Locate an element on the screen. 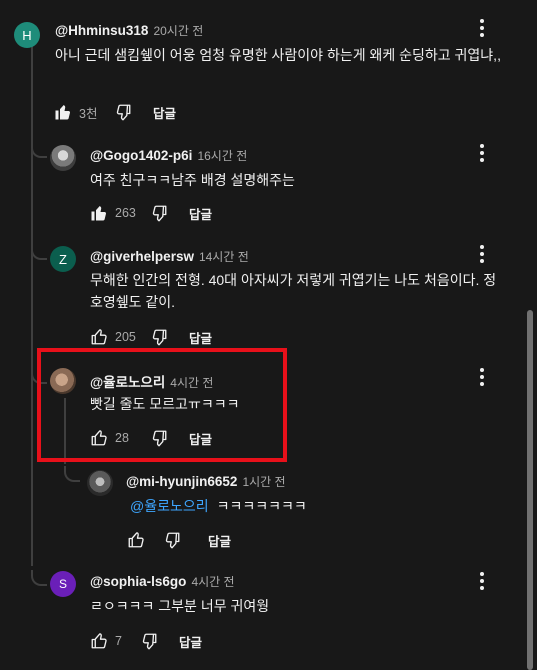 Image resolution: width=537 pixels, height=670 pixels. thread-line is located at coordinates (32, 306).